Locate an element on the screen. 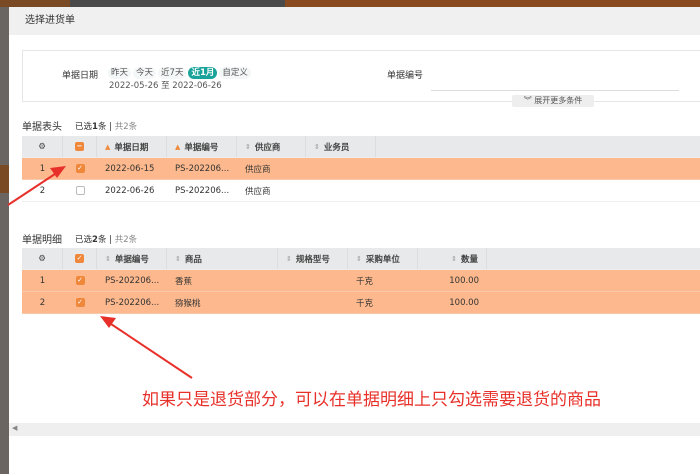 The height and width of the screenshot is (474, 700). annotation-arrows is located at coordinates (100, 272).